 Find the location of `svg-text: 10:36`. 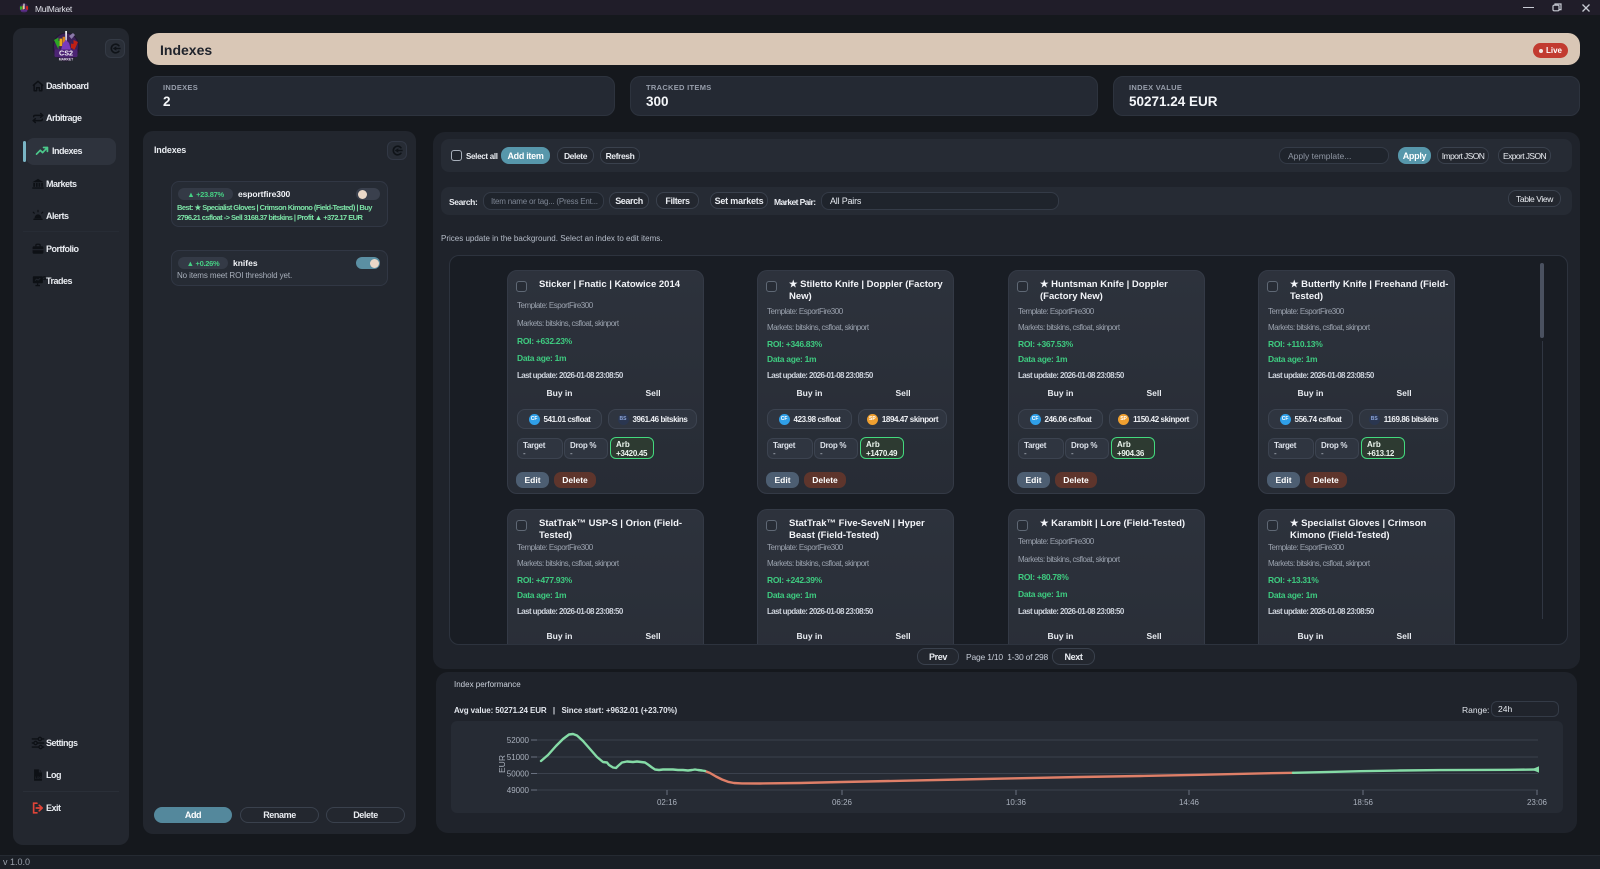

svg-text: 10:36 is located at coordinates (1016, 802).